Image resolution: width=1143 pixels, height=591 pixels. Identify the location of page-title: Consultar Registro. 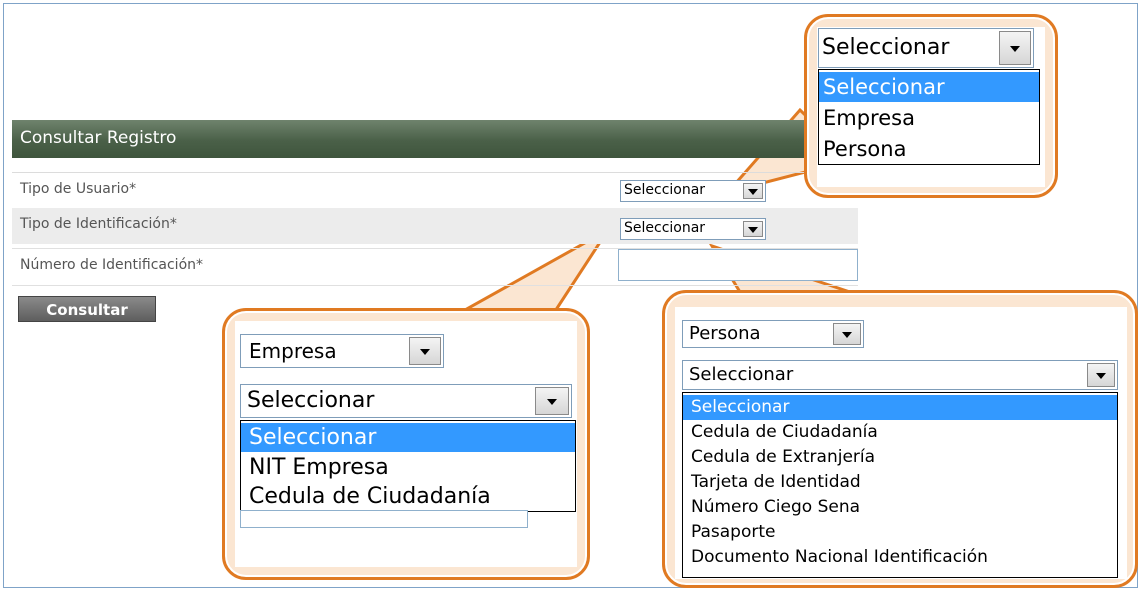
(98, 138).